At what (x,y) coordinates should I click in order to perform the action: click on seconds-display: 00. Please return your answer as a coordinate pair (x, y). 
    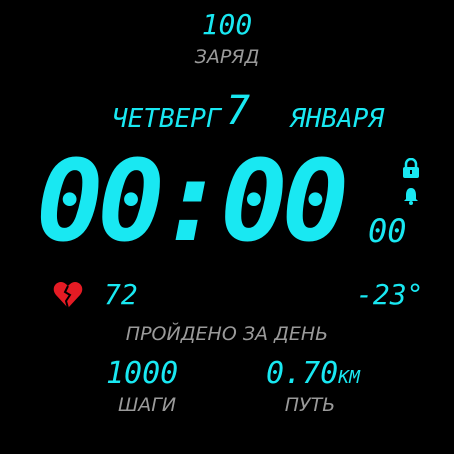
    Looking at the image, I should click on (387, 231).